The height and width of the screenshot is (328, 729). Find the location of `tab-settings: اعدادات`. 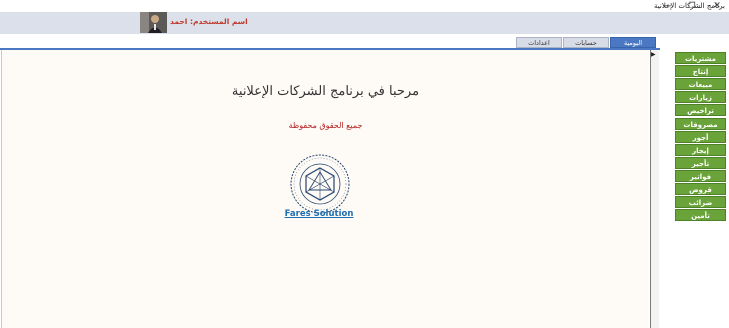

tab-settings: اعدادات is located at coordinates (539, 42).